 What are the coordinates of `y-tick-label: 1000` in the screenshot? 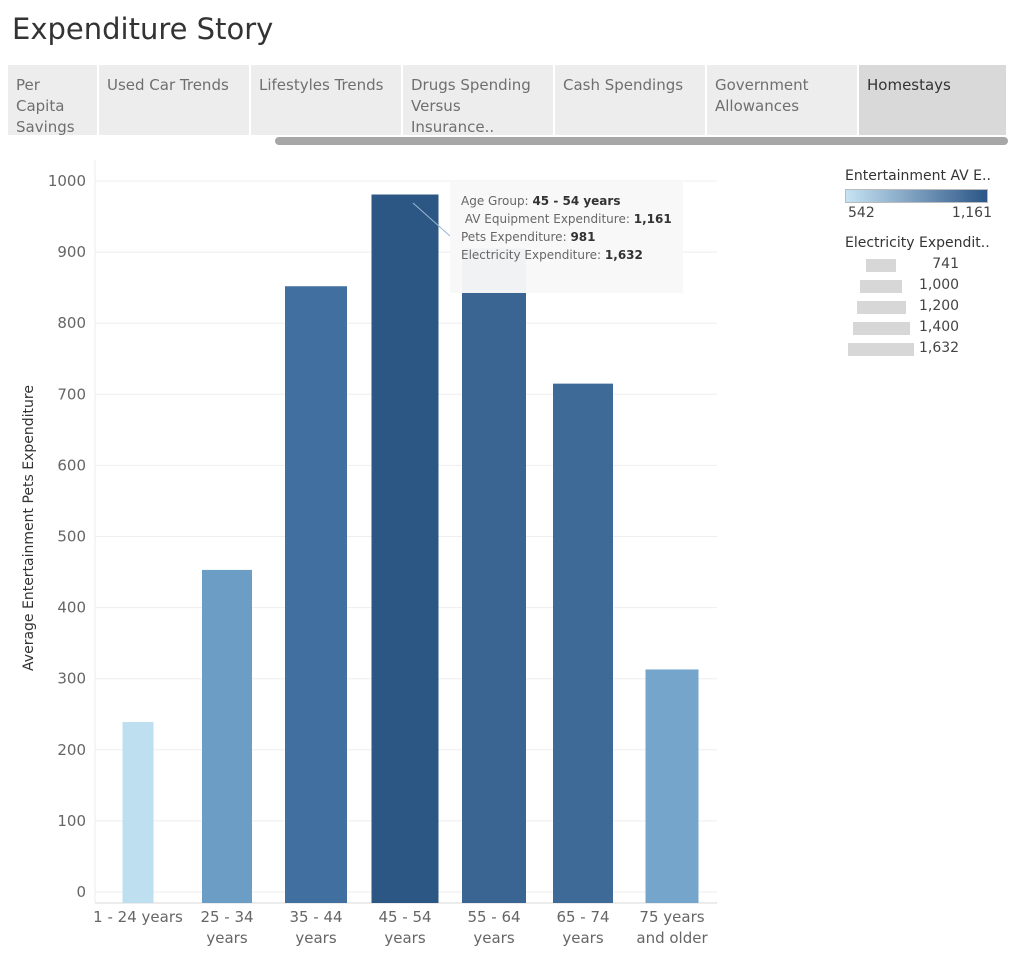 It's located at (67, 181).